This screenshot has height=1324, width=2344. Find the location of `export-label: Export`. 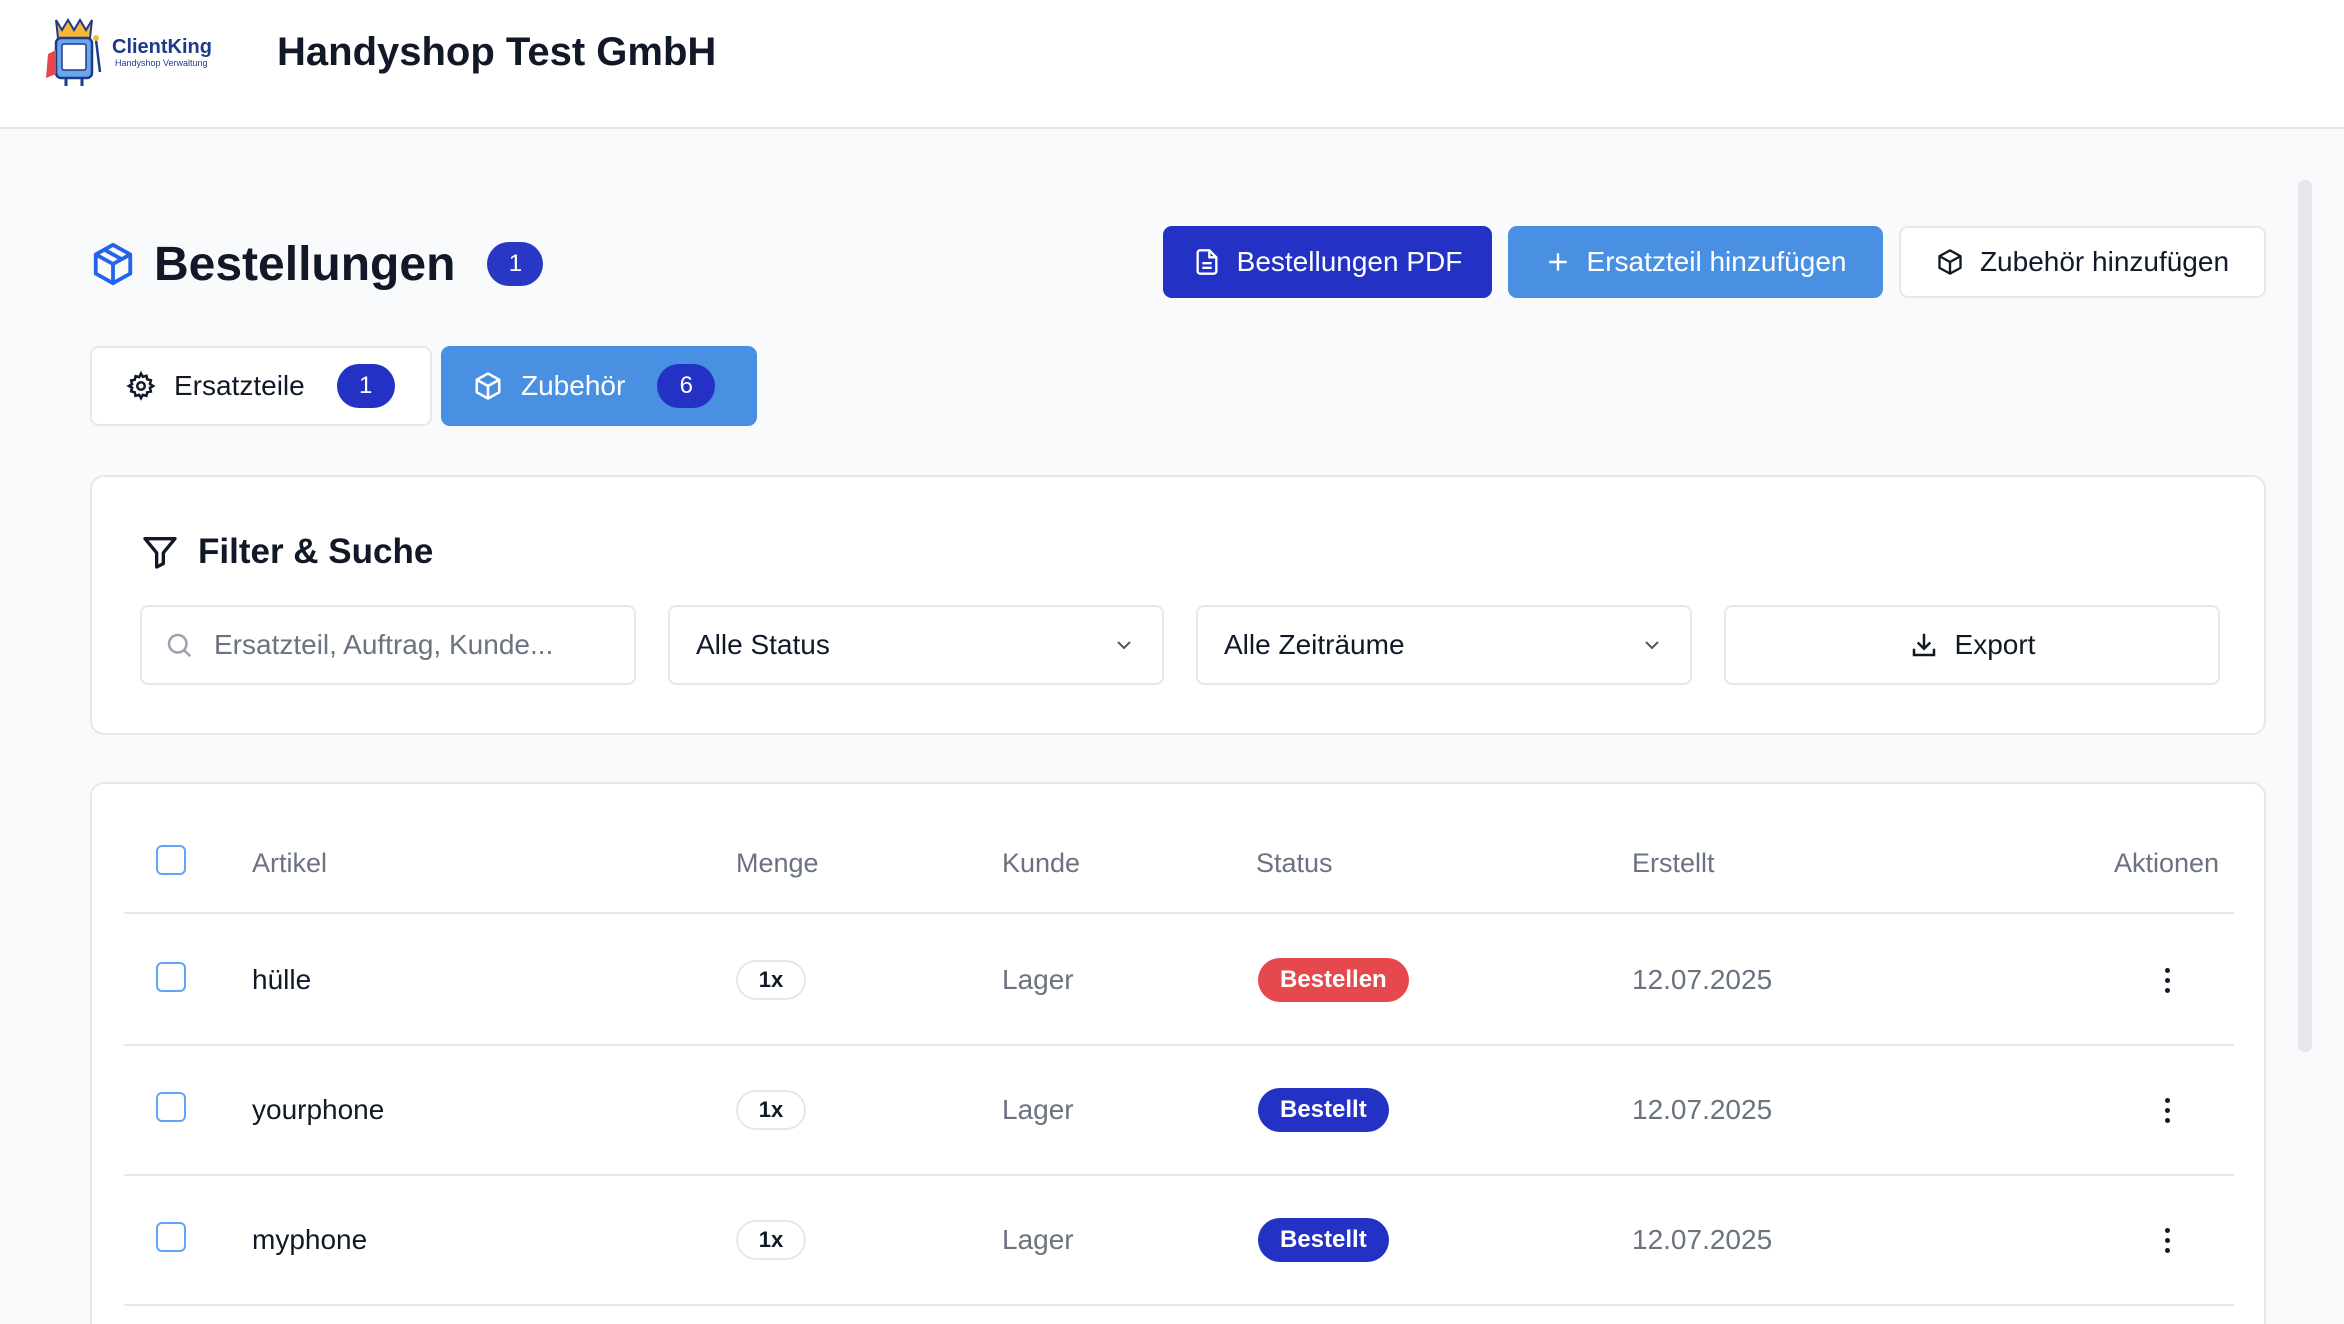

export-label: Export is located at coordinates (1995, 644).